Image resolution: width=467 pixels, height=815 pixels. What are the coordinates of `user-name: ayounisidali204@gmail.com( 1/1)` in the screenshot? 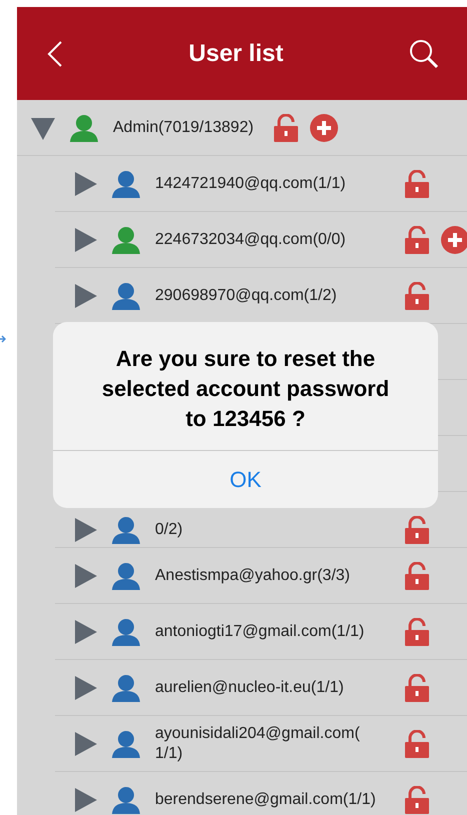 It's located at (270, 744).